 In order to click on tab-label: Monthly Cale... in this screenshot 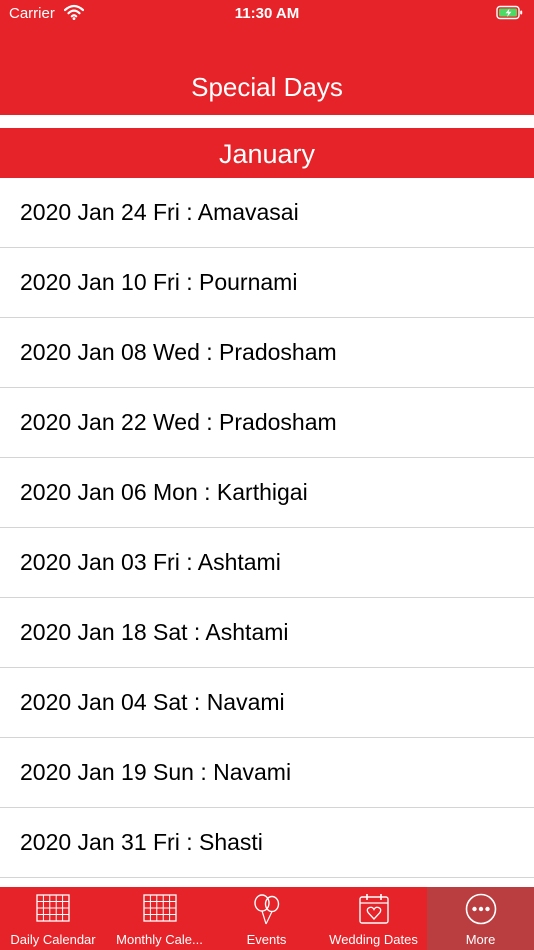, I will do `click(159, 939)`.